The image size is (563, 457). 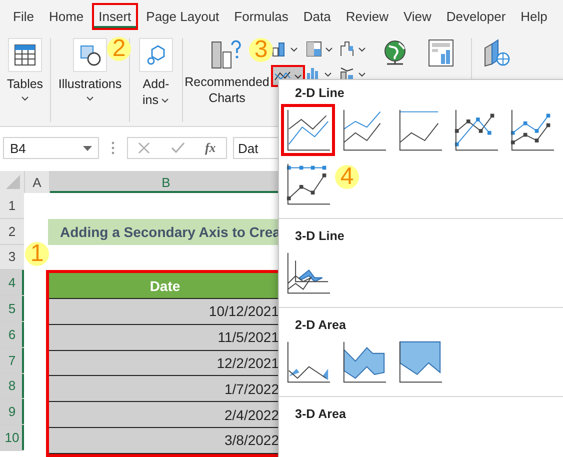 What do you see at coordinates (23, 16) in the screenshot?
I see `menu-tab: File` at bounding box center [23, 16].